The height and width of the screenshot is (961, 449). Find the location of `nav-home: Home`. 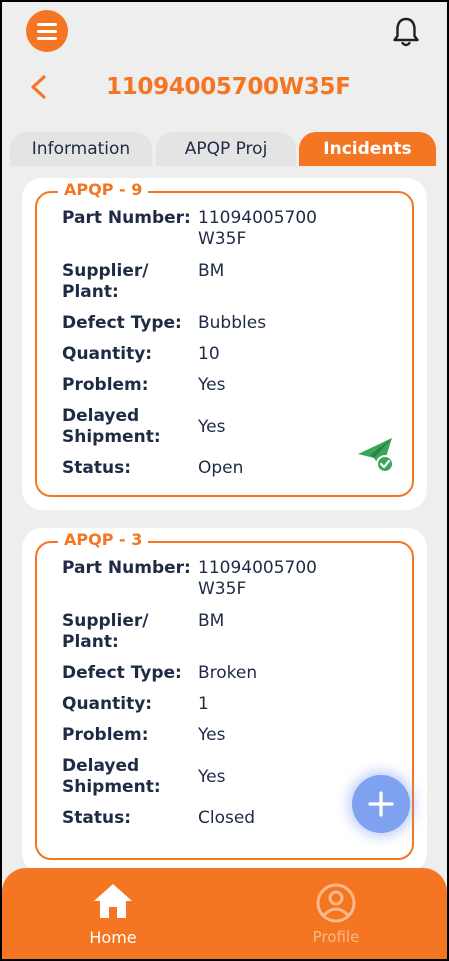

nav-home: Home is located at coordinates (113, 914).